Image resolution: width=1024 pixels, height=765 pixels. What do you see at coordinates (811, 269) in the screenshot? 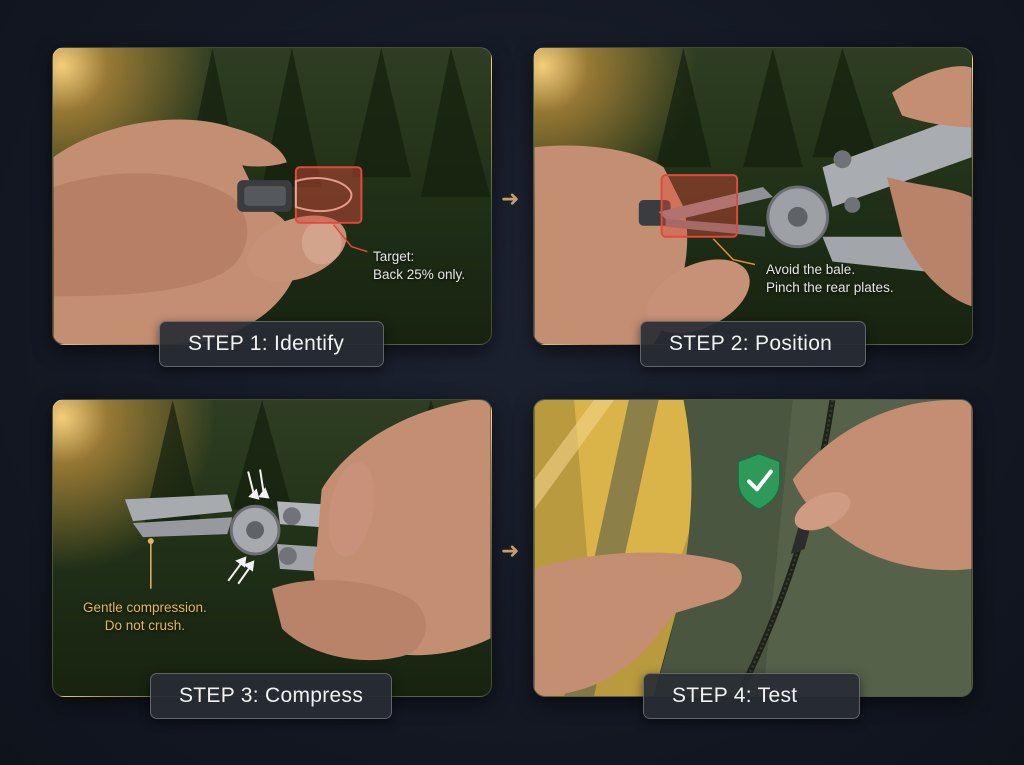
I see `step-2-note-line-1: Avoid the bale.` at bounding box center [811, 269].